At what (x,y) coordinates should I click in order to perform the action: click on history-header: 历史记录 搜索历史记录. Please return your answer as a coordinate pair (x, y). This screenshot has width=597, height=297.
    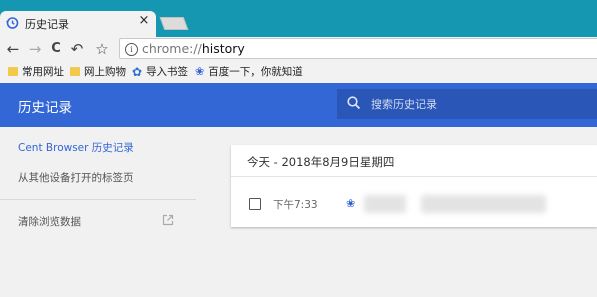
    Looking at the image, I should click on (298, 105).